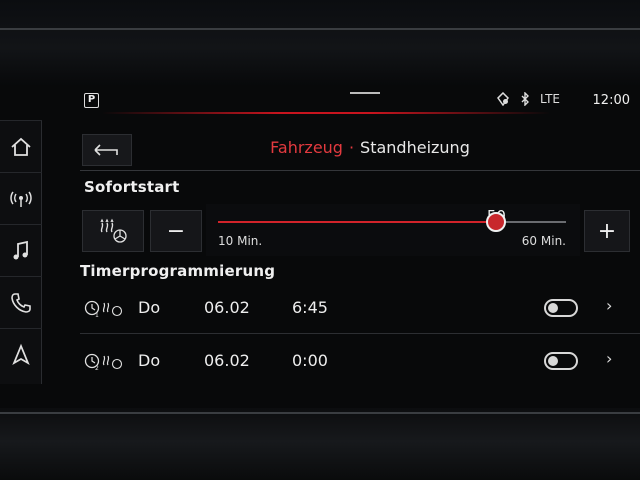 Image resolution: width=640 pixels, height=480 pixels. What do you see at coordinates (320, 413) in the screenshot?
I see `bezel-highlight-bottom` at bounding box center [320, 413].